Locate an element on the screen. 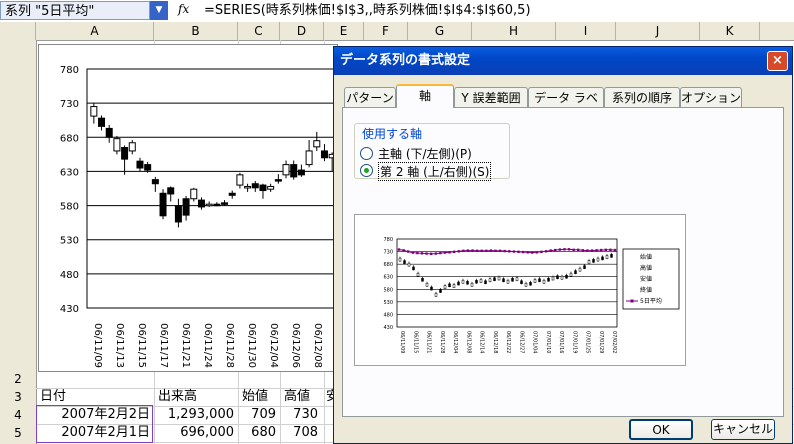  insert-function-icon: fx is located at coordinates (189, 11).